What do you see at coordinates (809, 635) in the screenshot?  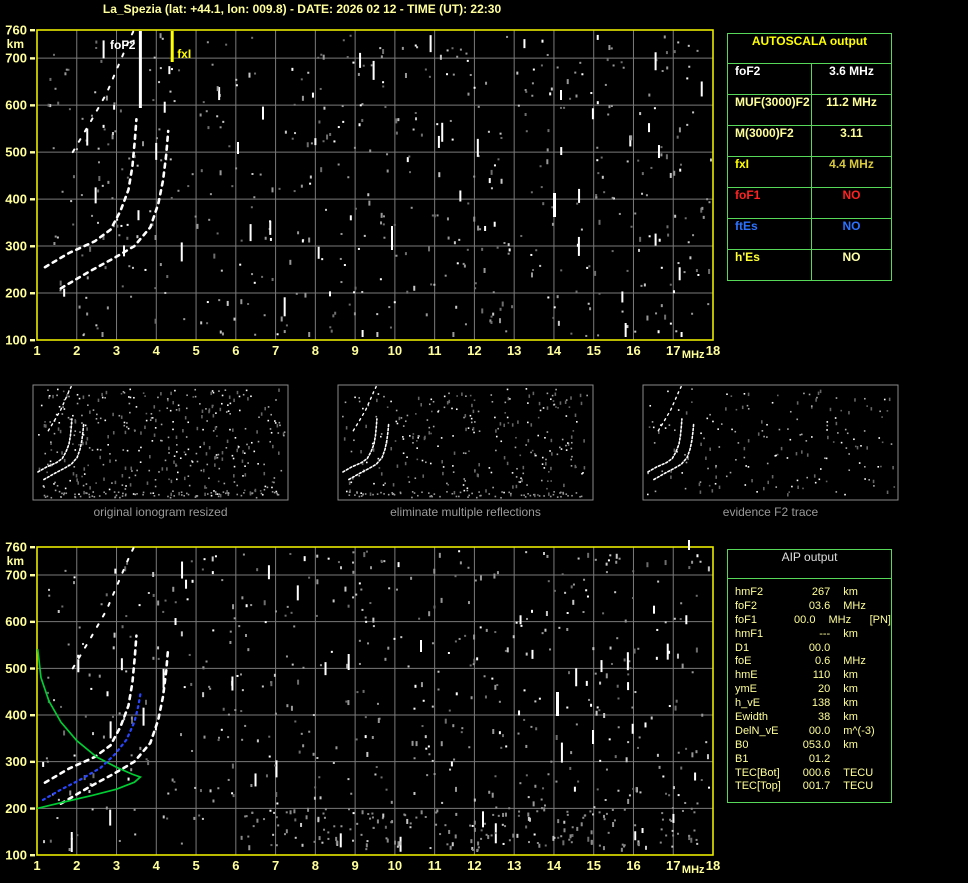 I see `aip-row: hmF1 --- km` at bounding box center [809, 635].